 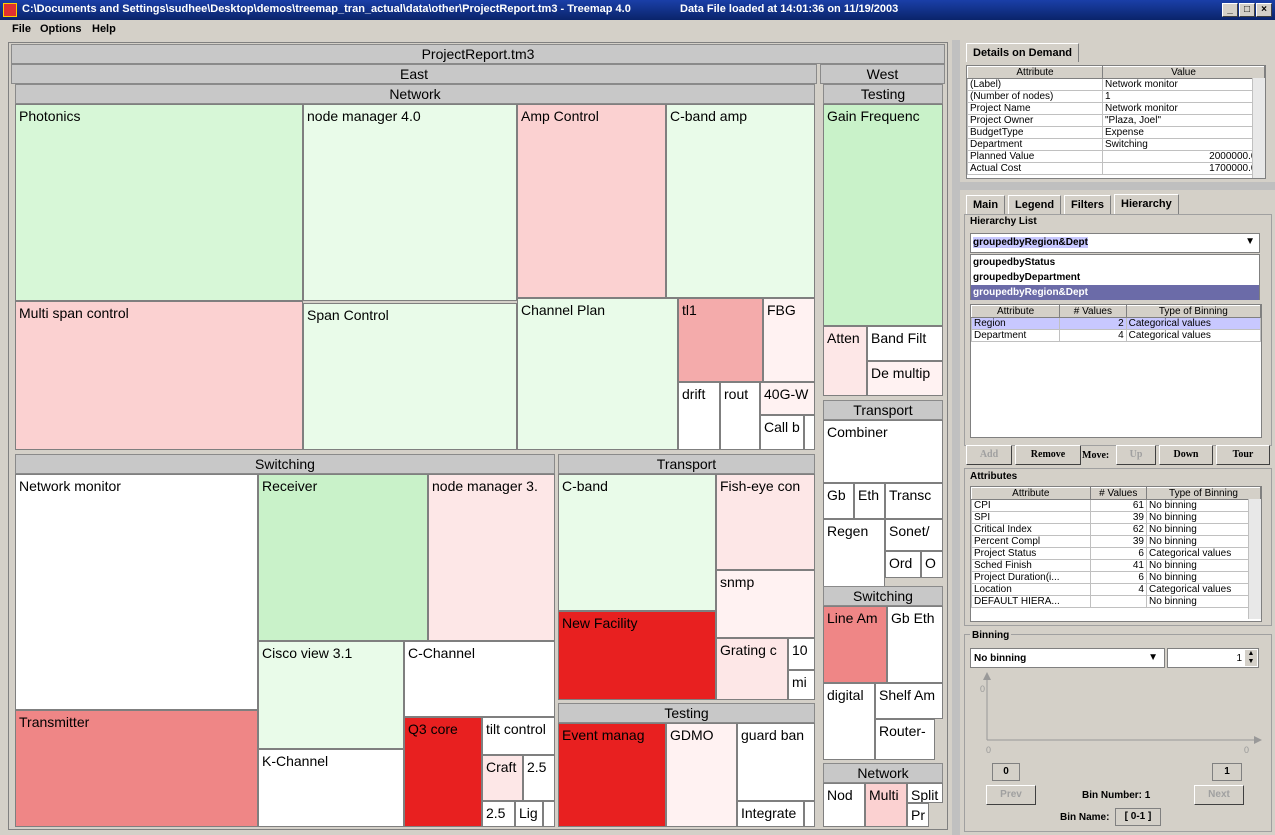 I want to click on panel-divider, so click(x=1117, y=186).